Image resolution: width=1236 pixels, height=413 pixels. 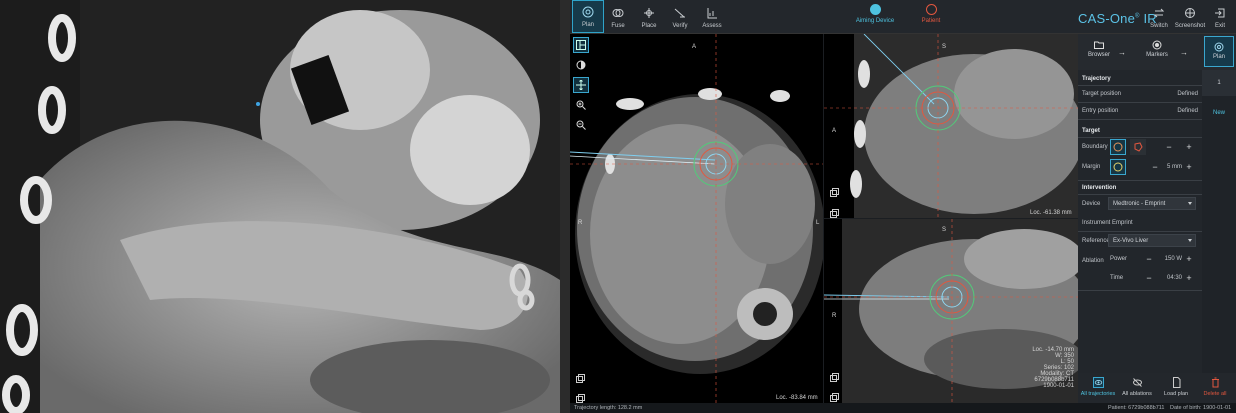 I want to click on action-label: Load plan, so click(x=1176, y=394).